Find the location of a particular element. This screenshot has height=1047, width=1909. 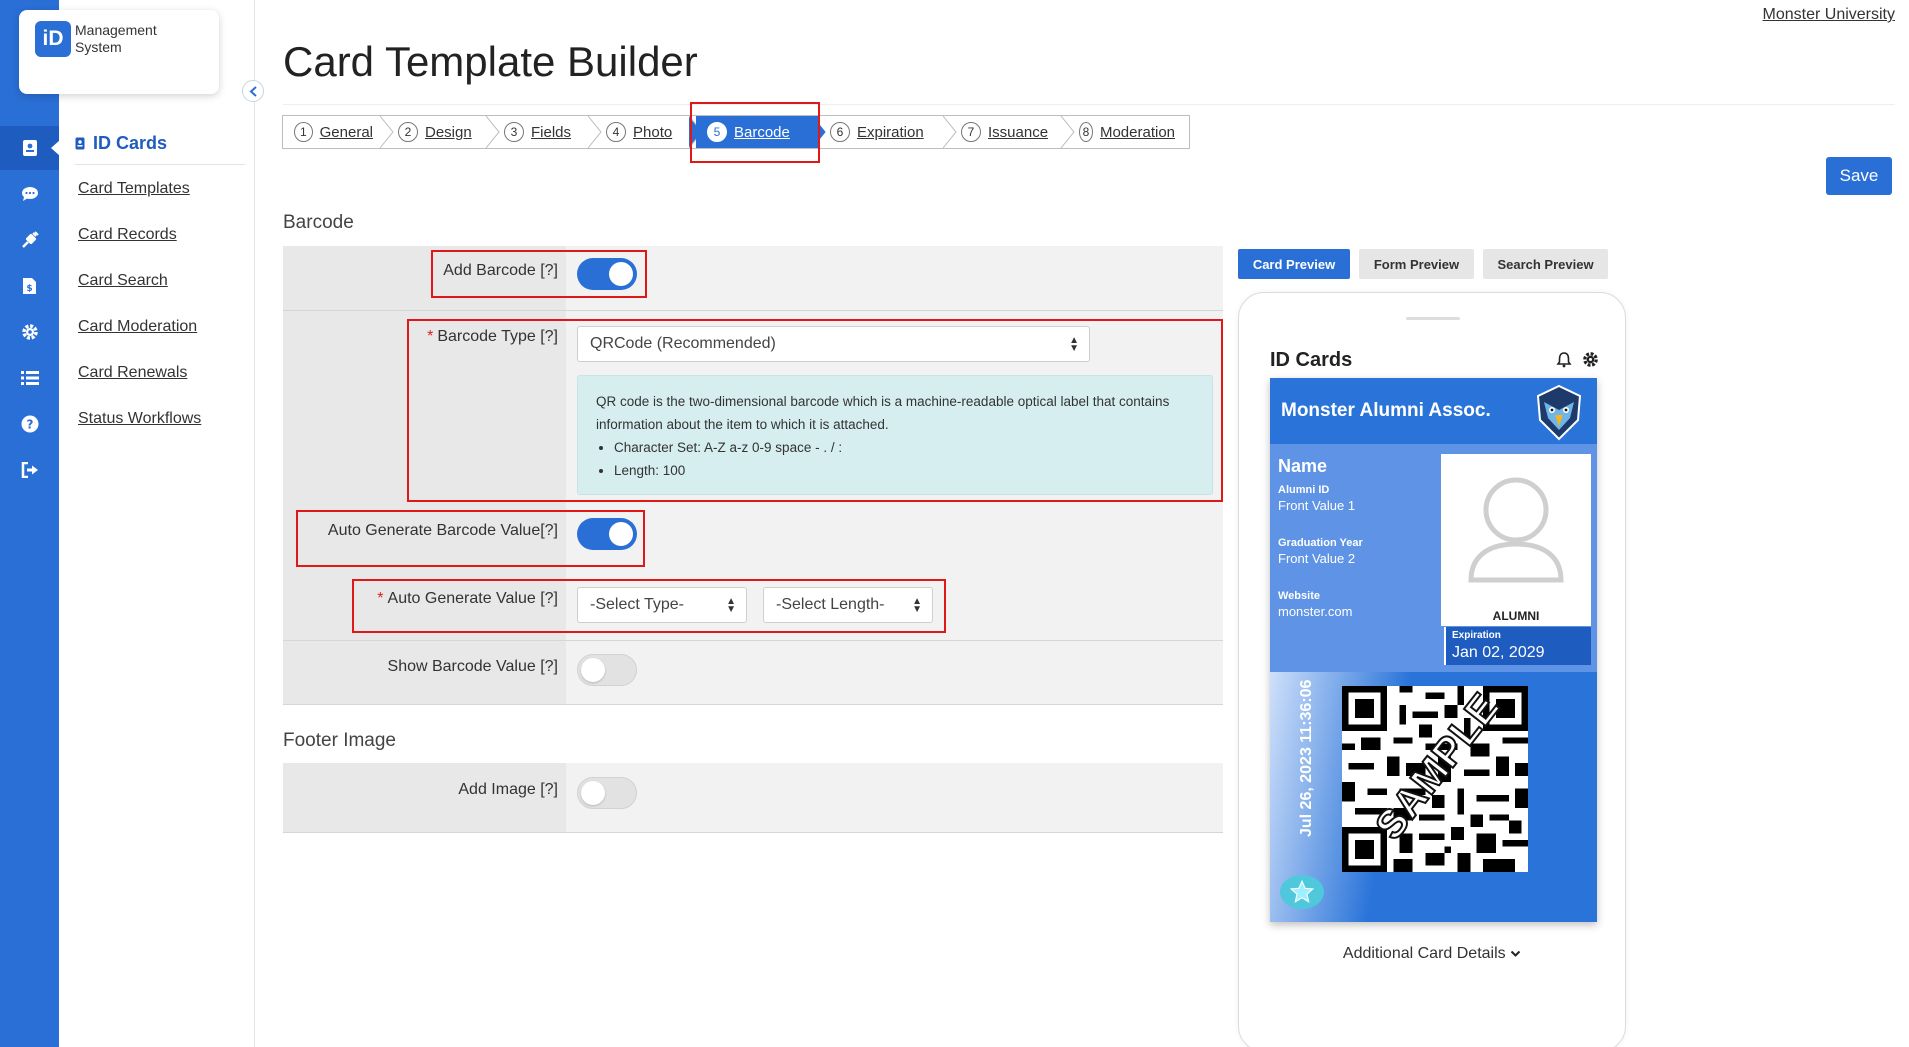

card-org-name: Monster Alumni Assoc. is located at coordinates (1386, 410).